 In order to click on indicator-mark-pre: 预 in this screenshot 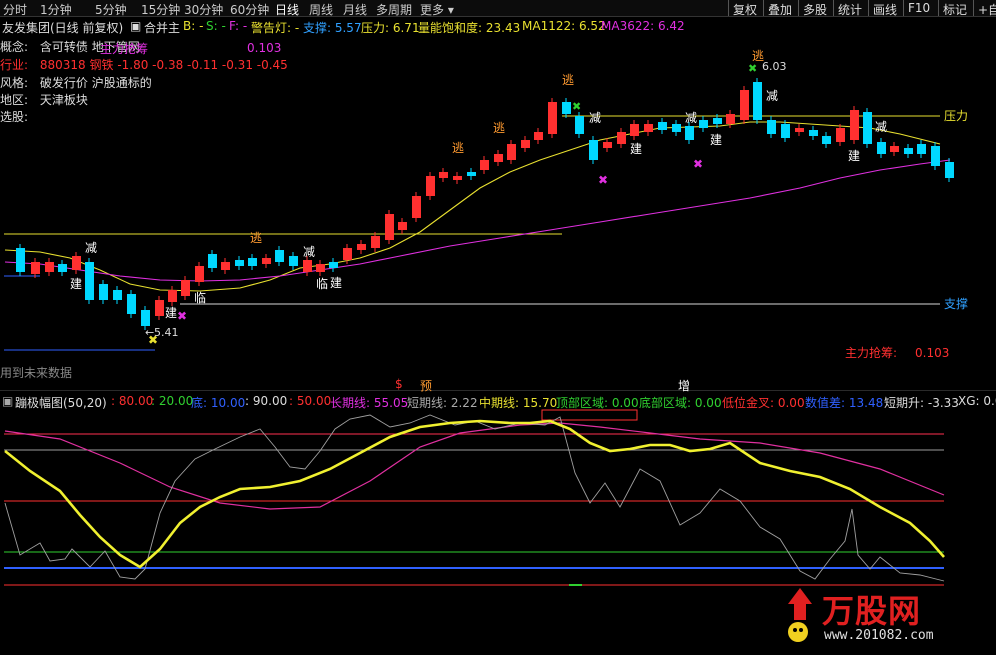, I will do `click(426, 386)`.